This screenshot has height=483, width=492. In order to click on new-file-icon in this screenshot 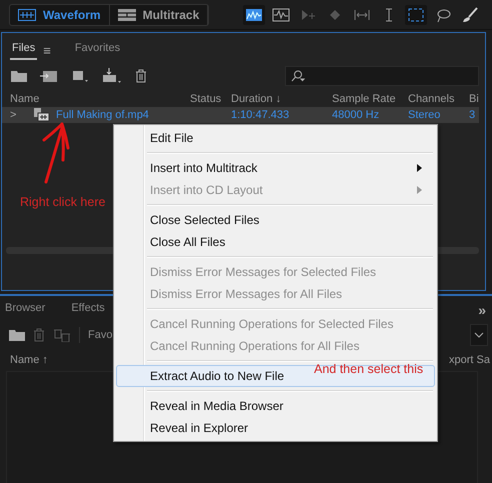, I will do `click(80, 76)`.